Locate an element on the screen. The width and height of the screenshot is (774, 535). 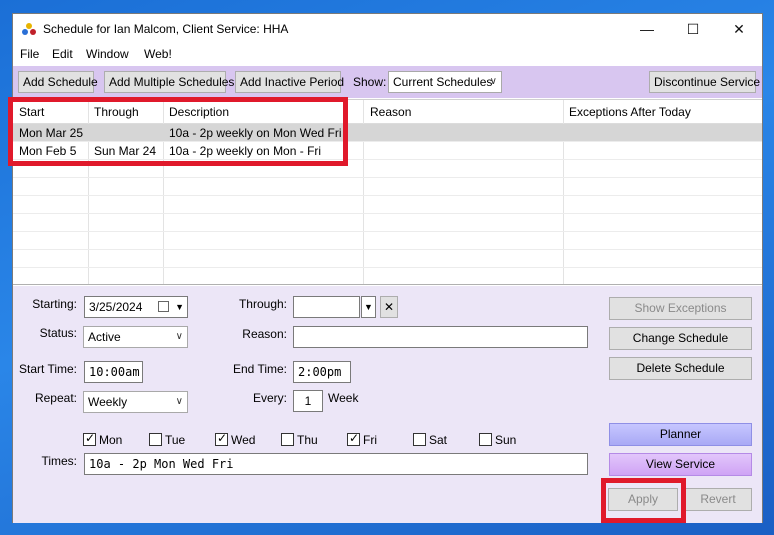
change-schedule-button: Change Schedule is located at coordinates (680, 338).